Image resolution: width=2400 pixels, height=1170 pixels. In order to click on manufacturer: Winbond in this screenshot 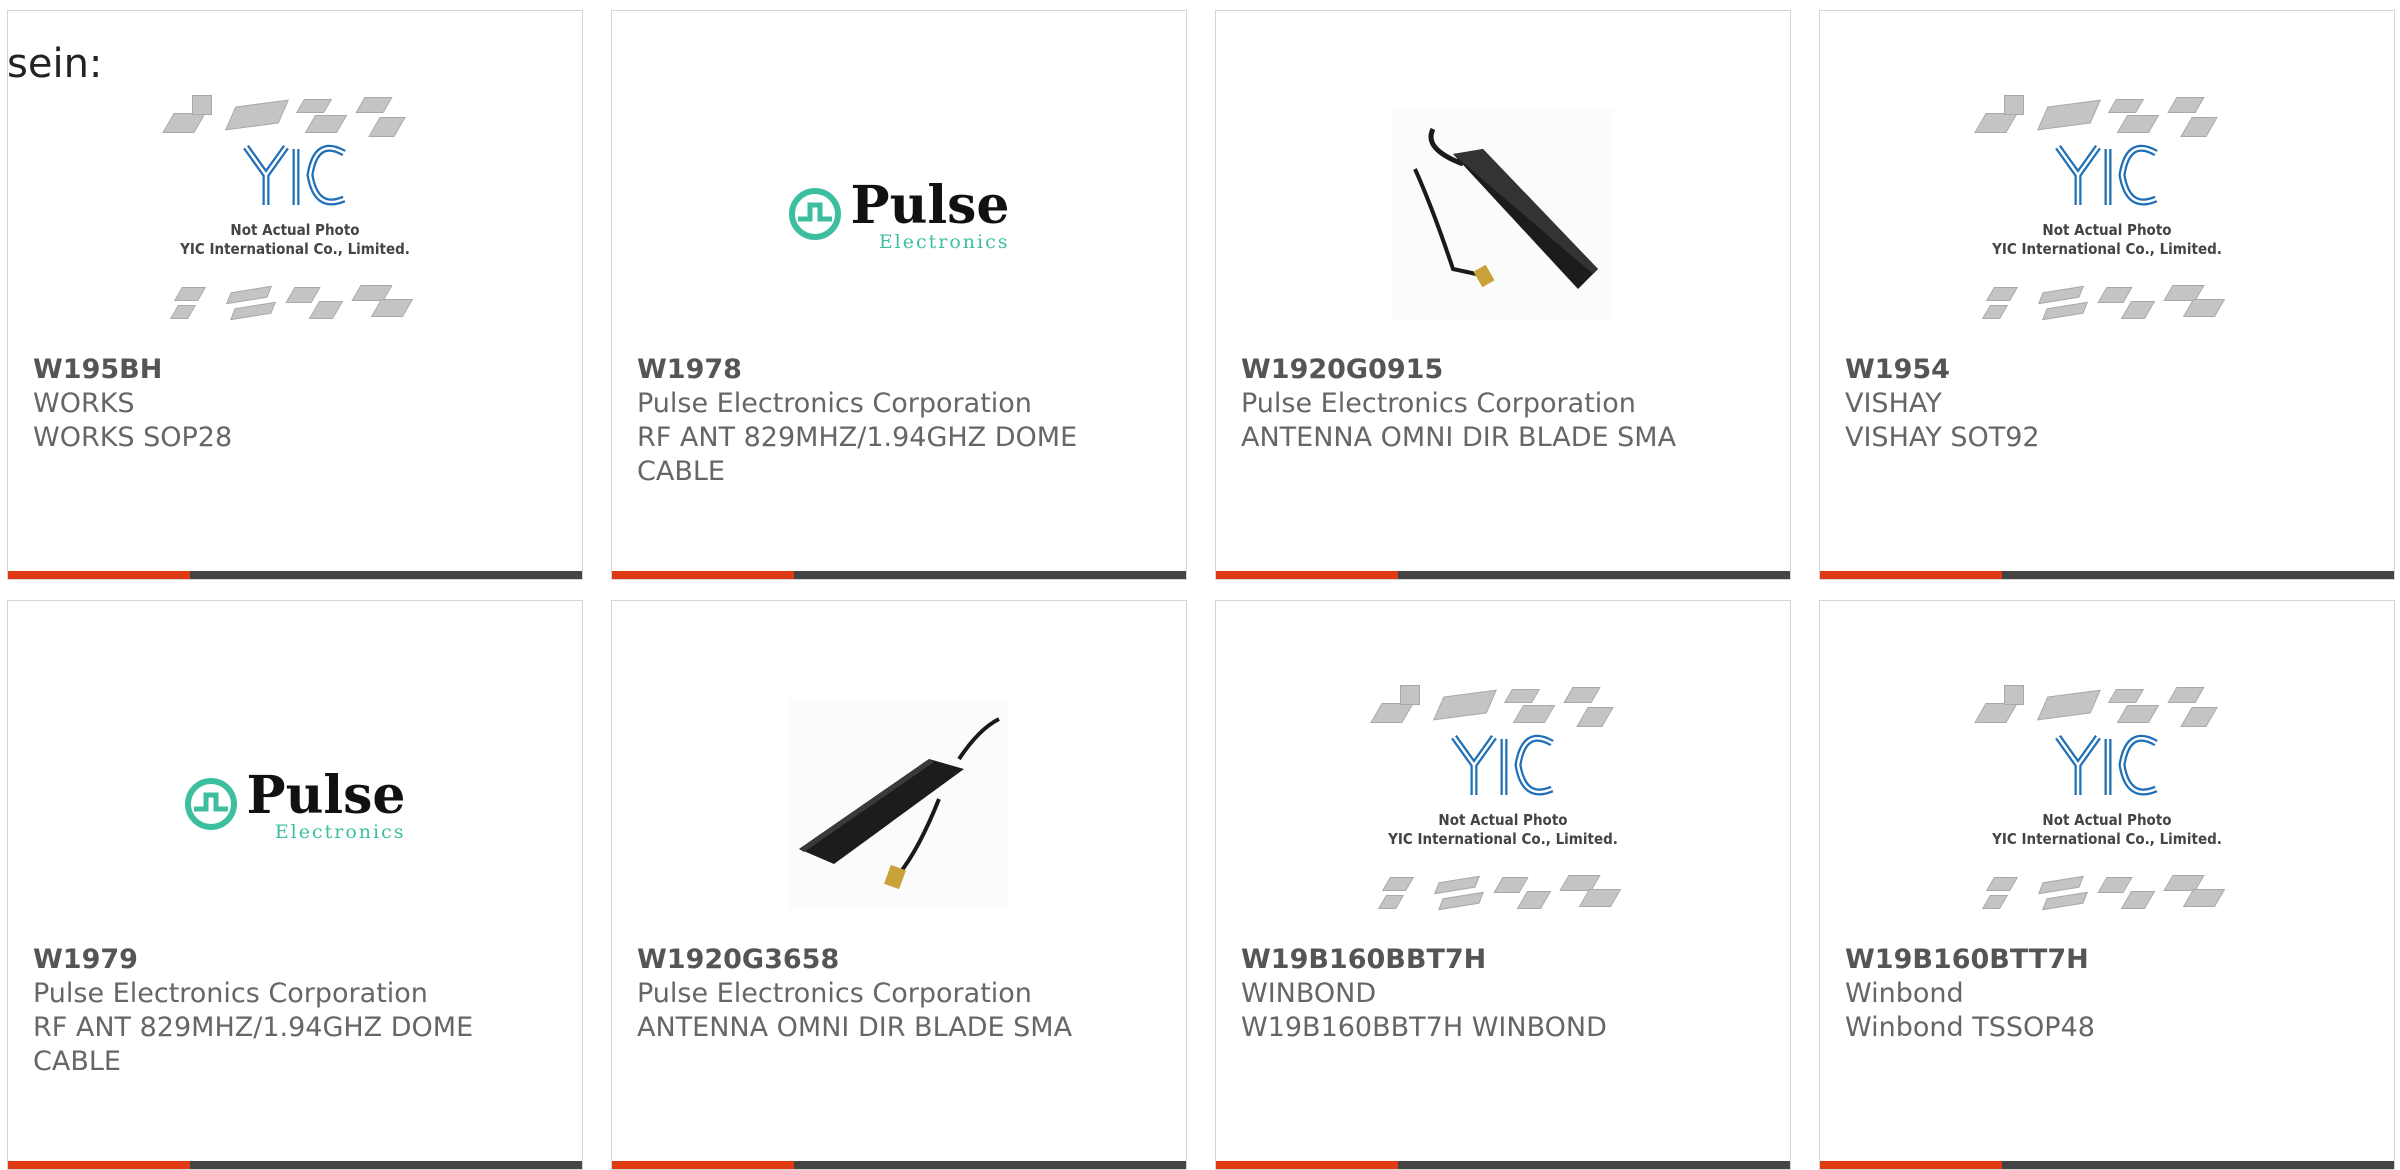, I will do `click(1904, 993)`.